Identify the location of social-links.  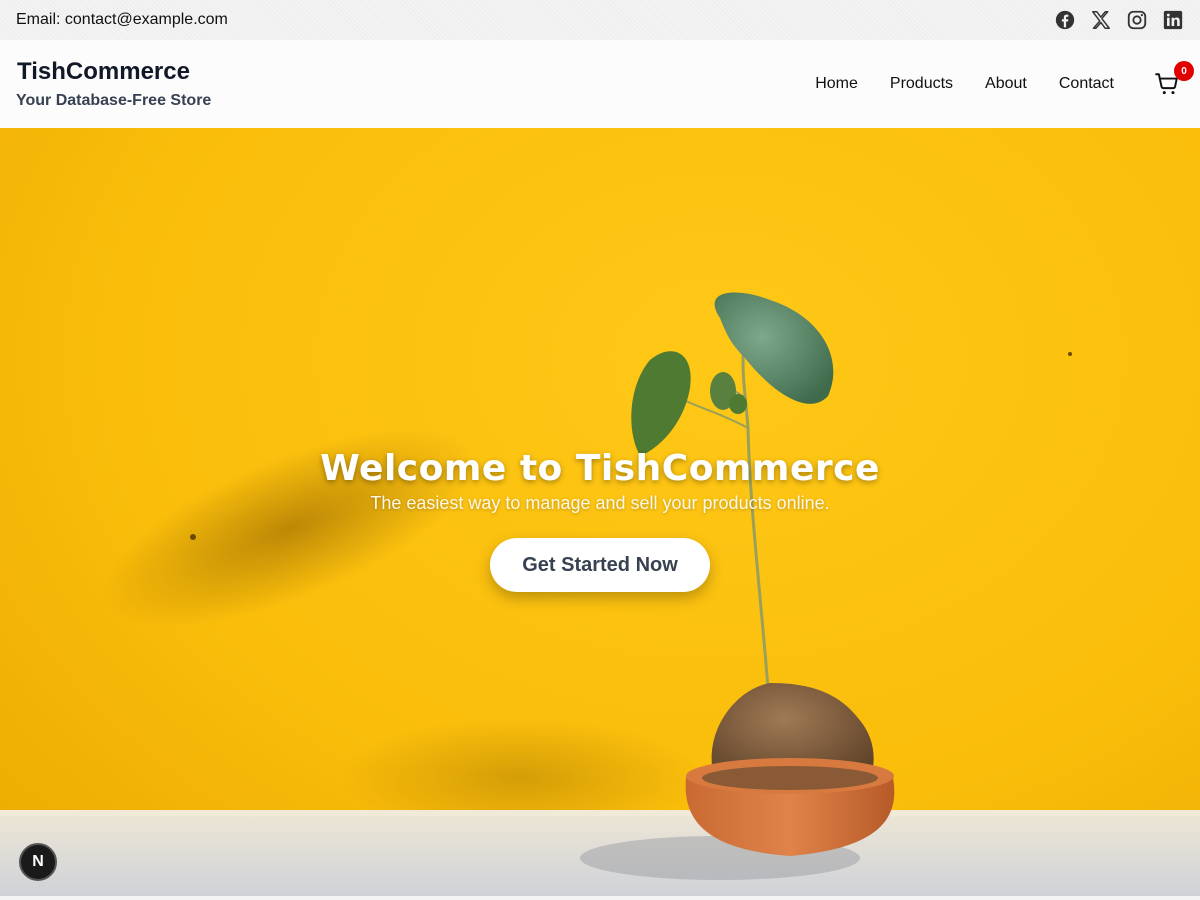
(1119, 20).